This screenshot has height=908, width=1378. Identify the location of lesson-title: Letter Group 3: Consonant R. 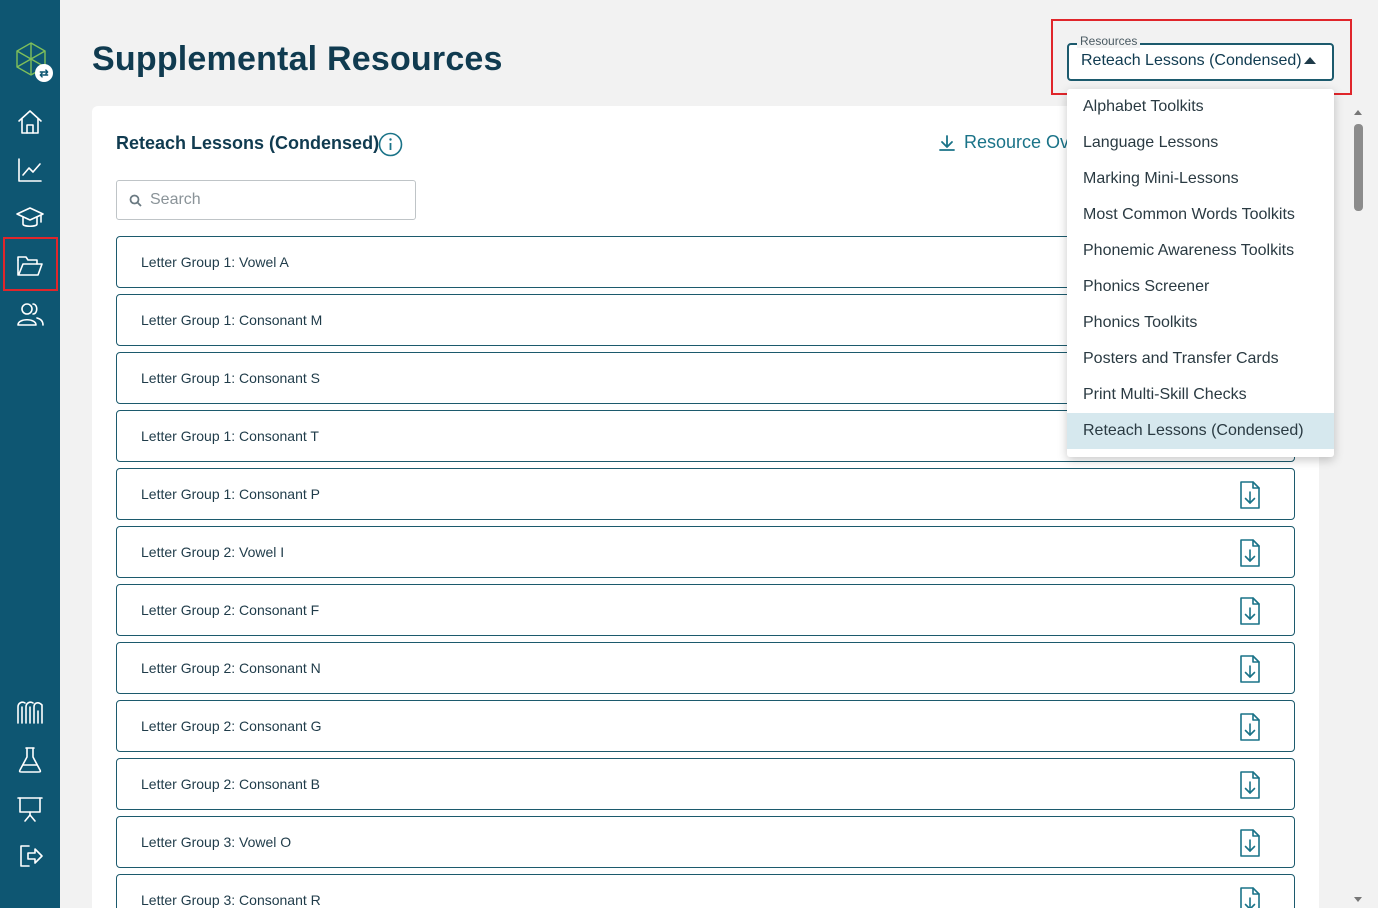
(231, 900).